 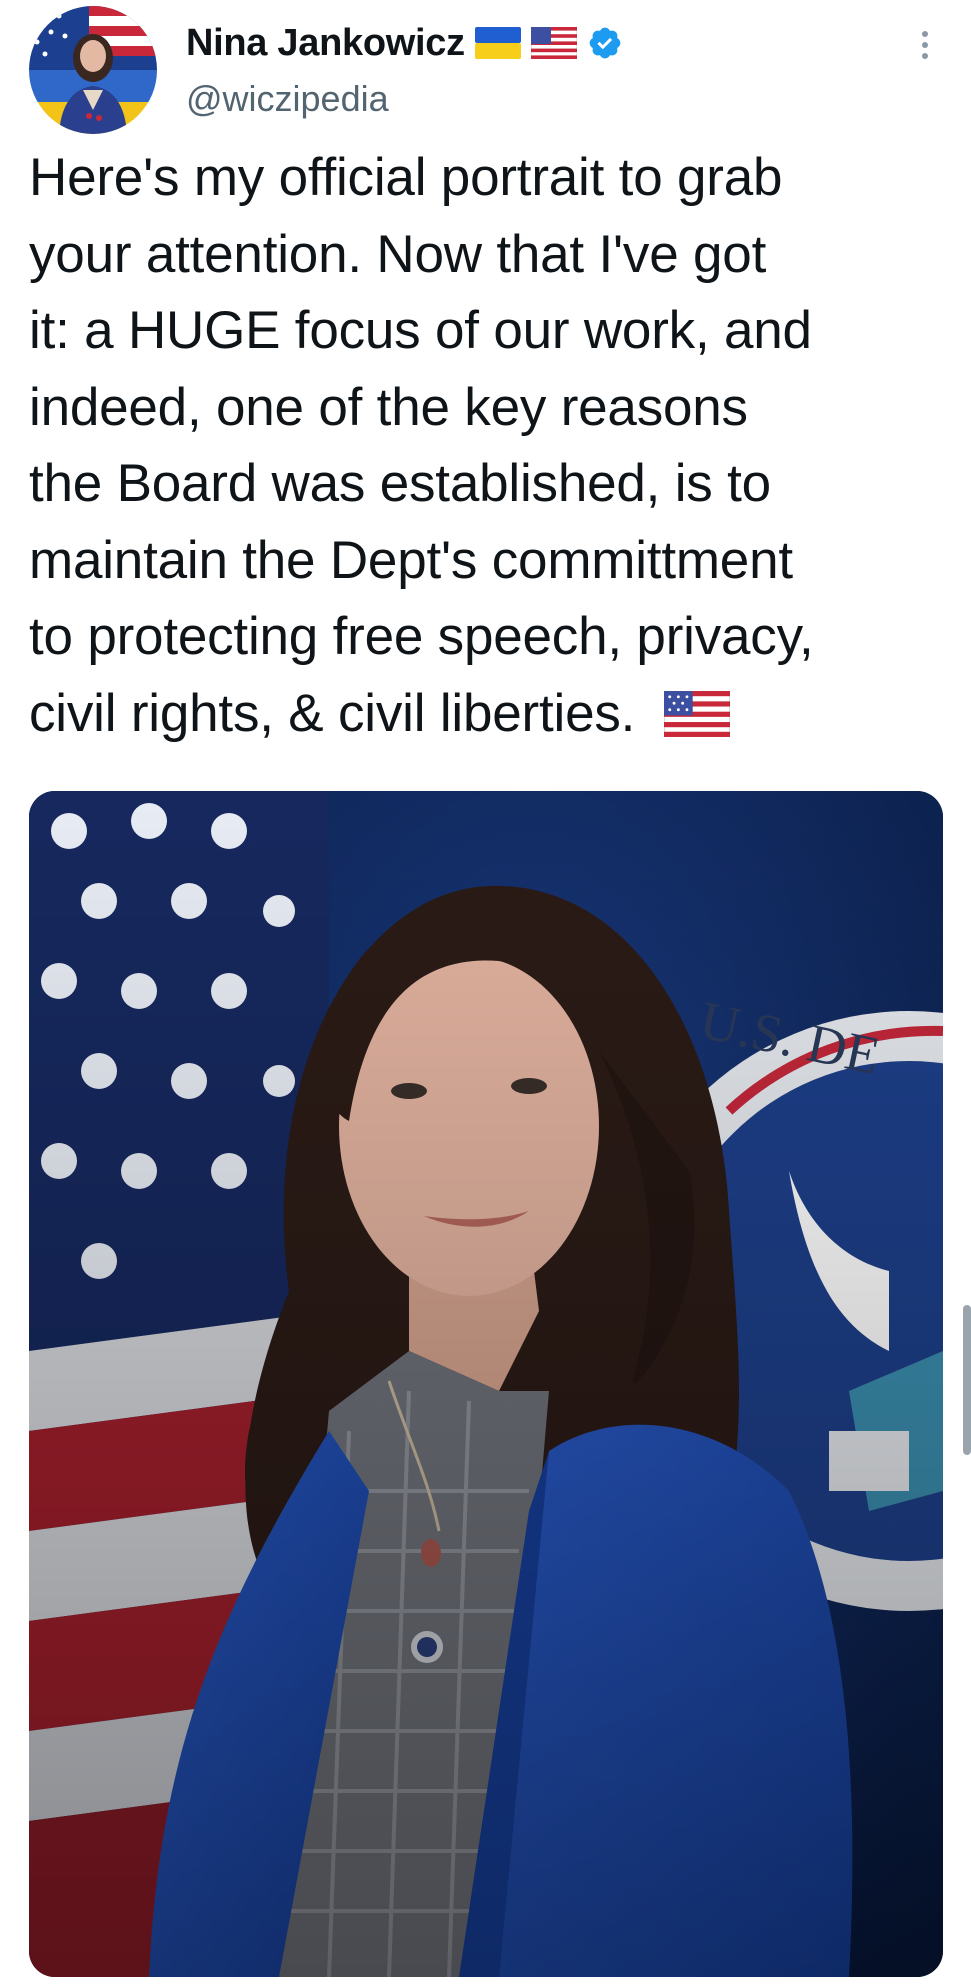 What do you see at coordinates (325, 43) in the screenshot?
I see `display-name: Nina Jankowicz` at bounding box center [325, 43].